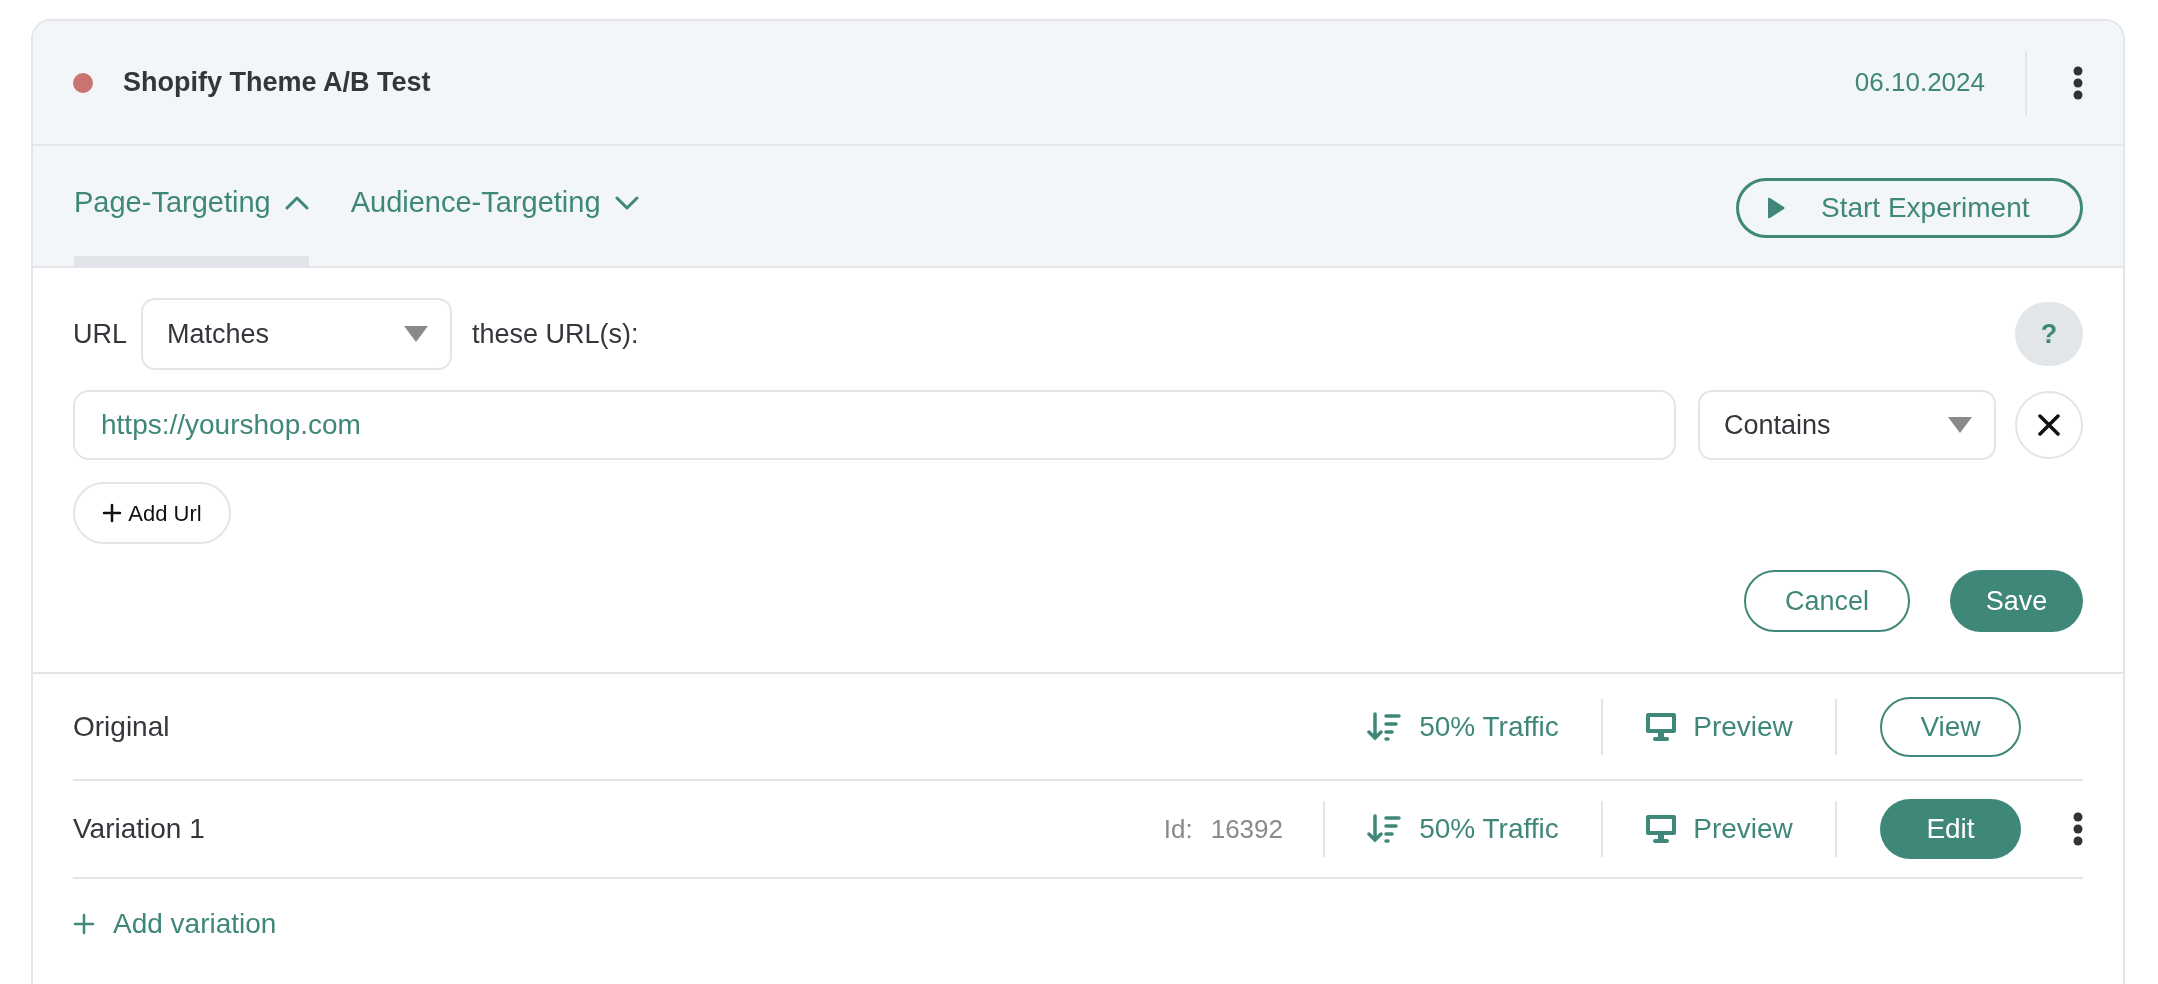 The height and width of the screenshot is (984, 2158). Describe the element at coordinates (1950, 829) in the screenshot. I see `edit-button: Edit` at that location.